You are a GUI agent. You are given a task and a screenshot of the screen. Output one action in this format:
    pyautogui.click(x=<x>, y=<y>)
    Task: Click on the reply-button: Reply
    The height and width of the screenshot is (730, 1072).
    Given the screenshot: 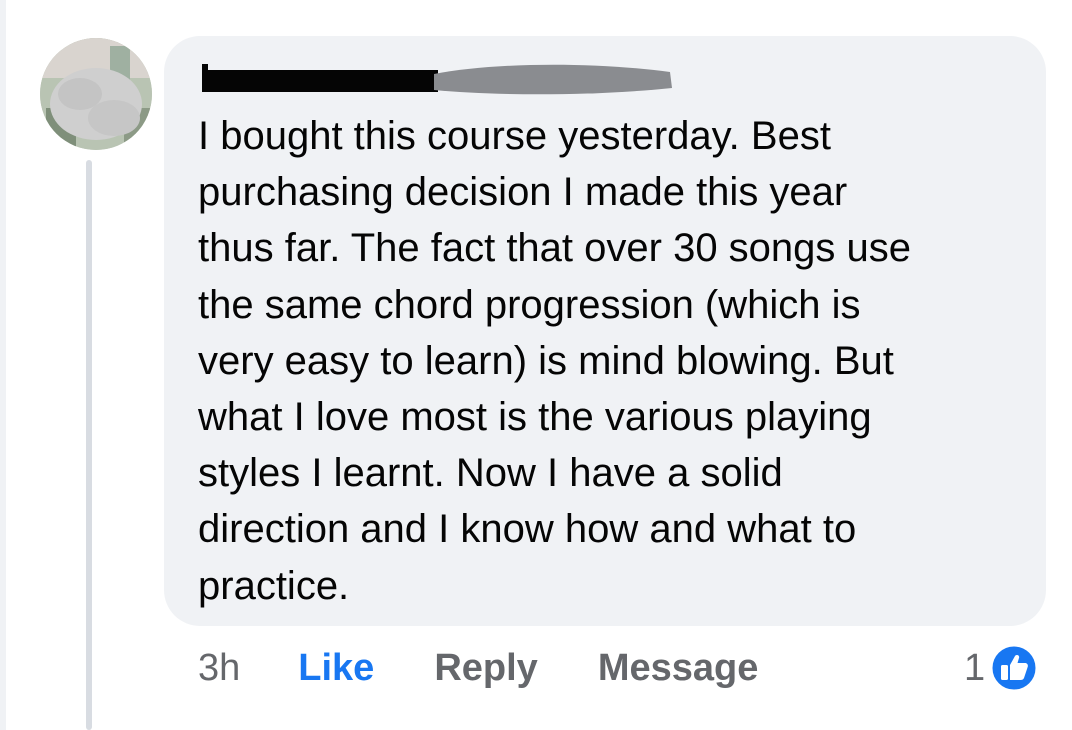 What is the action you would take?
    pyautogui.click(x=485, y=668)
    